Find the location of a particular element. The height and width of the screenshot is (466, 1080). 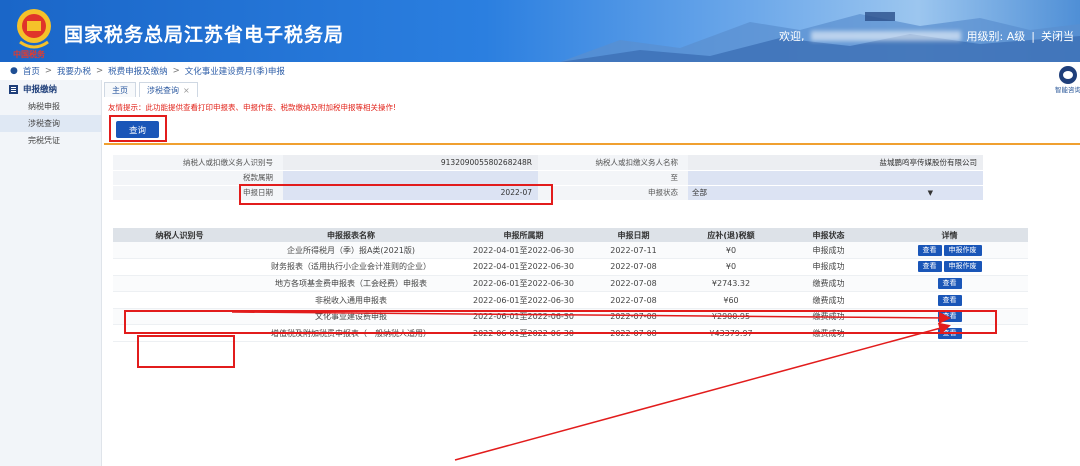

taxpayer-name-label: 纳税人或扣缴义务人名称 is located at coordinates (613, 163).